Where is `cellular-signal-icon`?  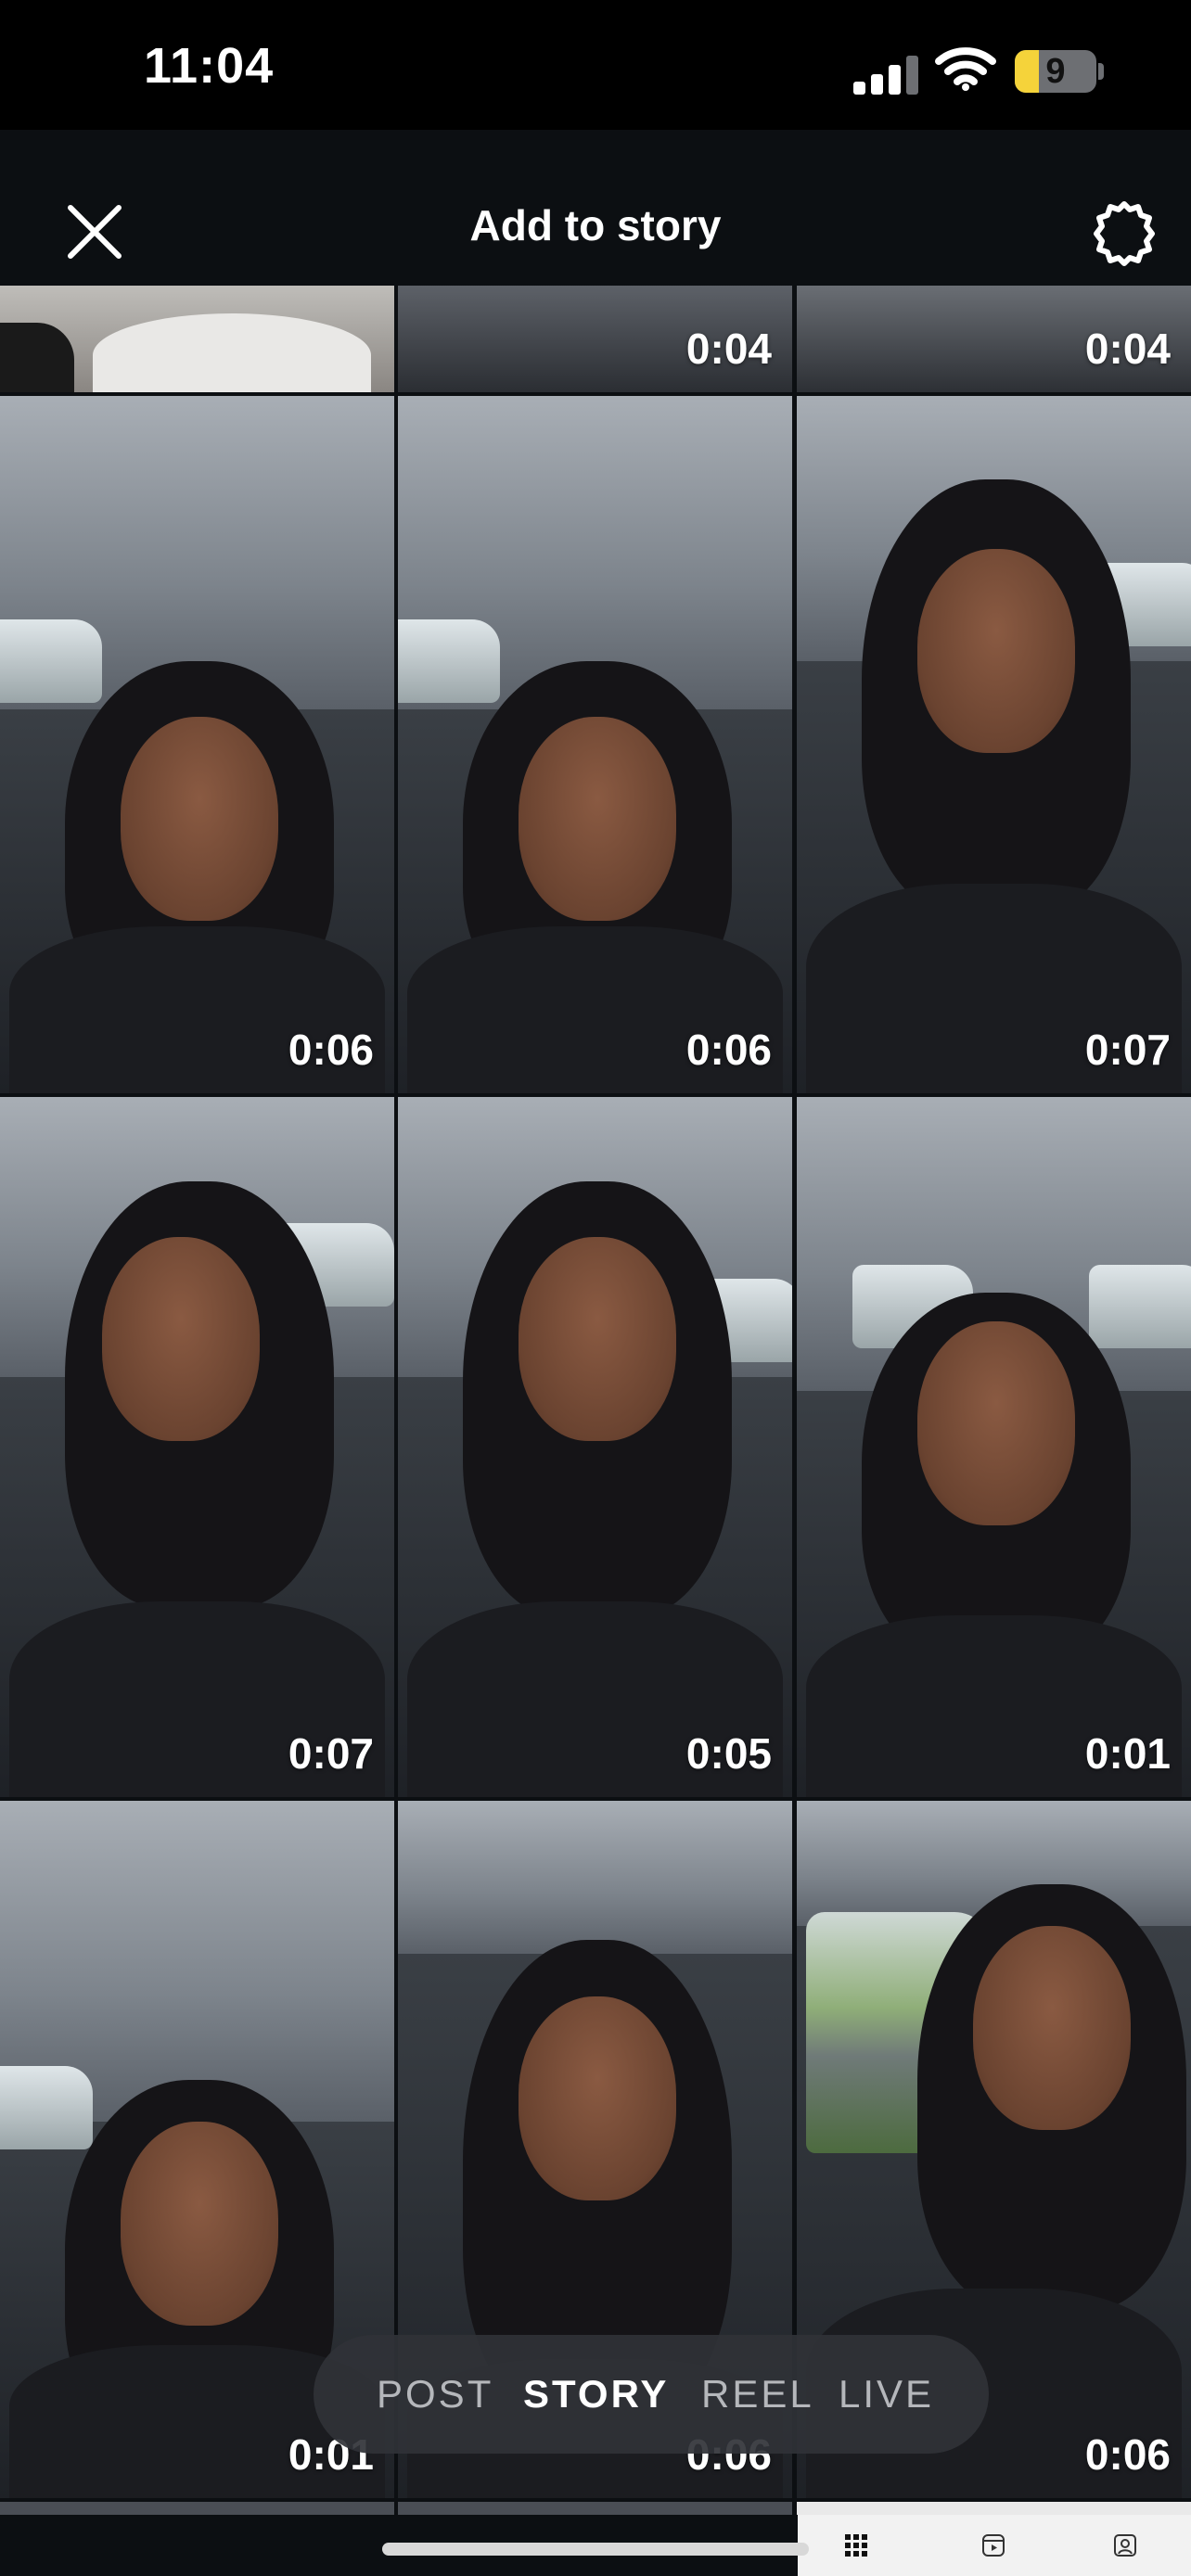 cellular-signal-icon is located at coordinates (885, 74).